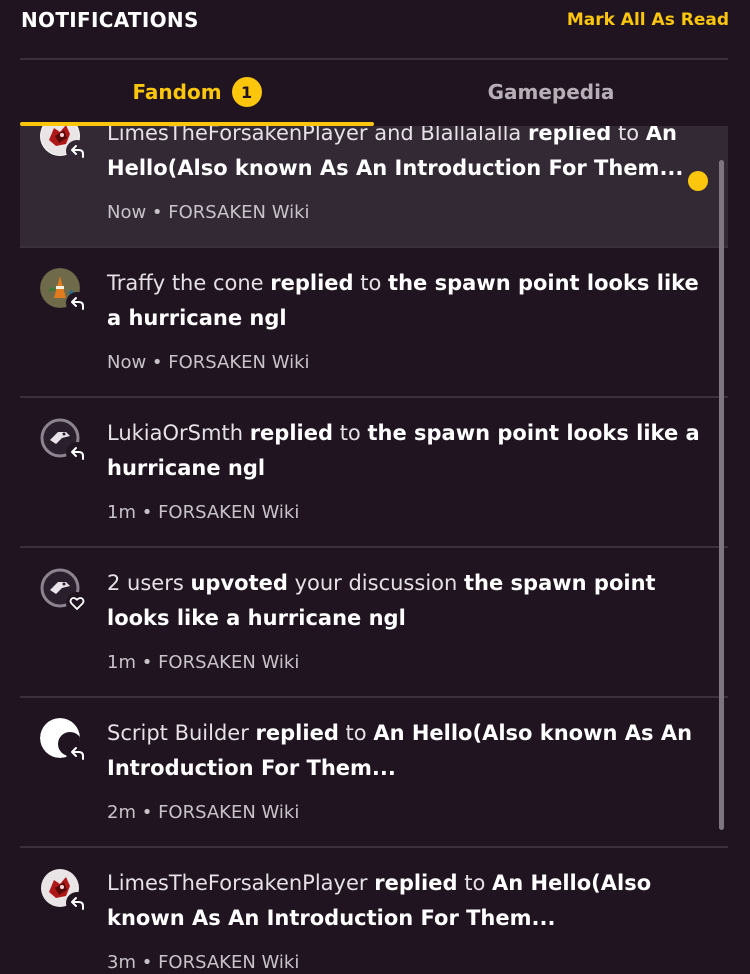 This screenshot has width=750, height=974. What do you see at coordinates (376, 583) in the screenshot?
I see `notification-connector: your discussion` at bounding box center [376, 583].